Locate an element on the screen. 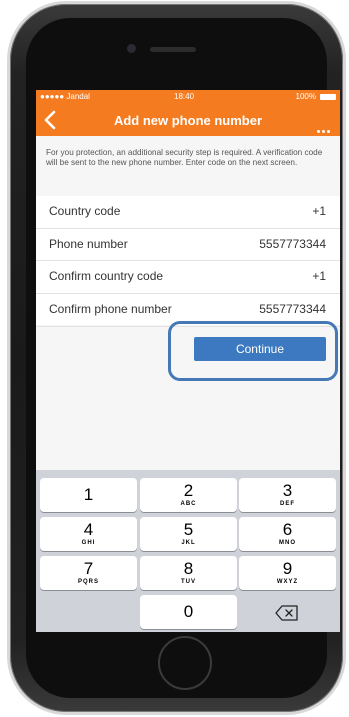  key-3: 3 DEF is located at coordinates (287, 495).